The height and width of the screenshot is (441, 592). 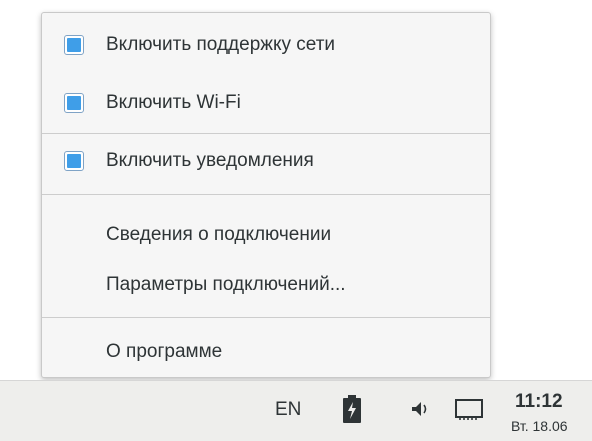 What do you see at coordinates (420, 411) in the screenshot?
I see `speaker-icon` at bounding box center [420, 411].